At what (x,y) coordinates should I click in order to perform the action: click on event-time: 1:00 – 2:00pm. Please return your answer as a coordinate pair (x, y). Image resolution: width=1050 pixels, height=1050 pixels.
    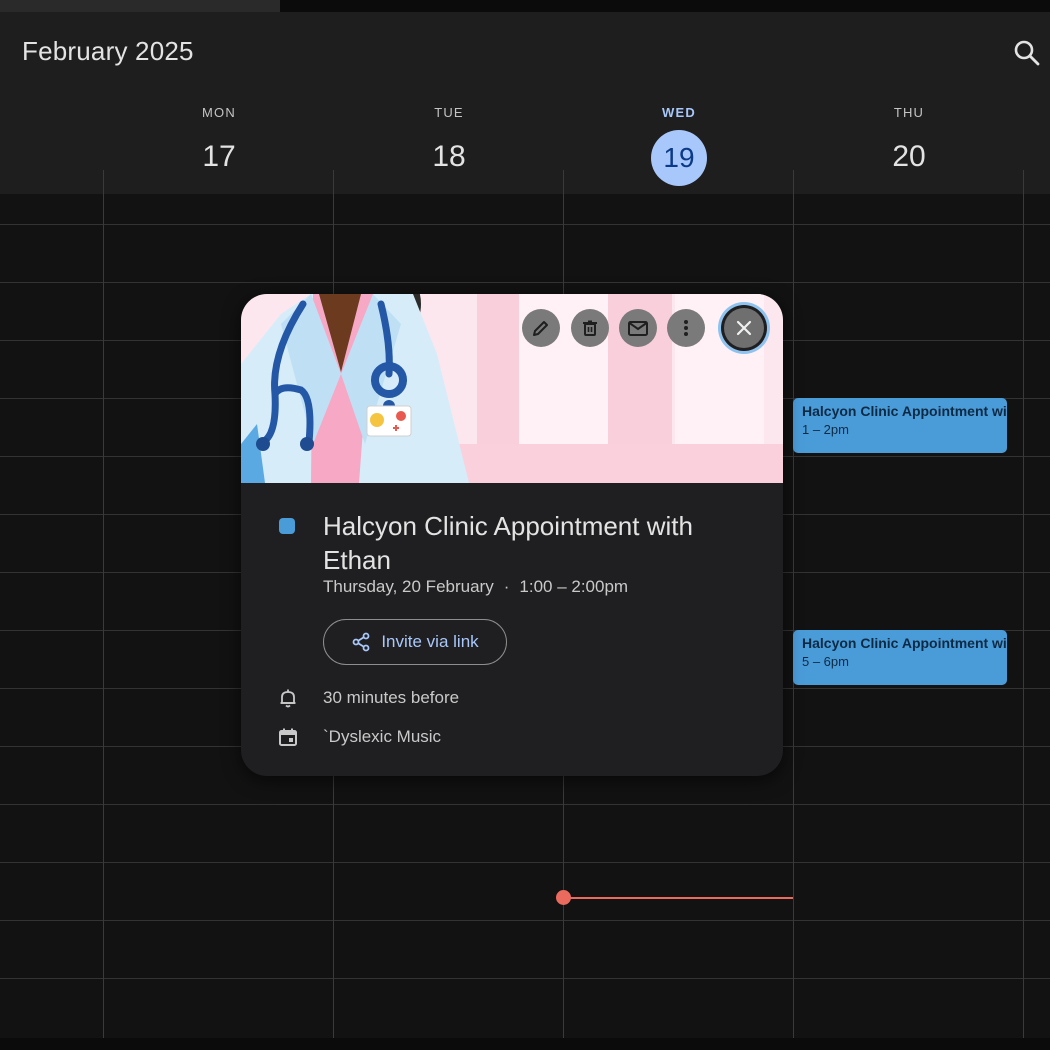
    Looking at the image, I should click on (574, 586).